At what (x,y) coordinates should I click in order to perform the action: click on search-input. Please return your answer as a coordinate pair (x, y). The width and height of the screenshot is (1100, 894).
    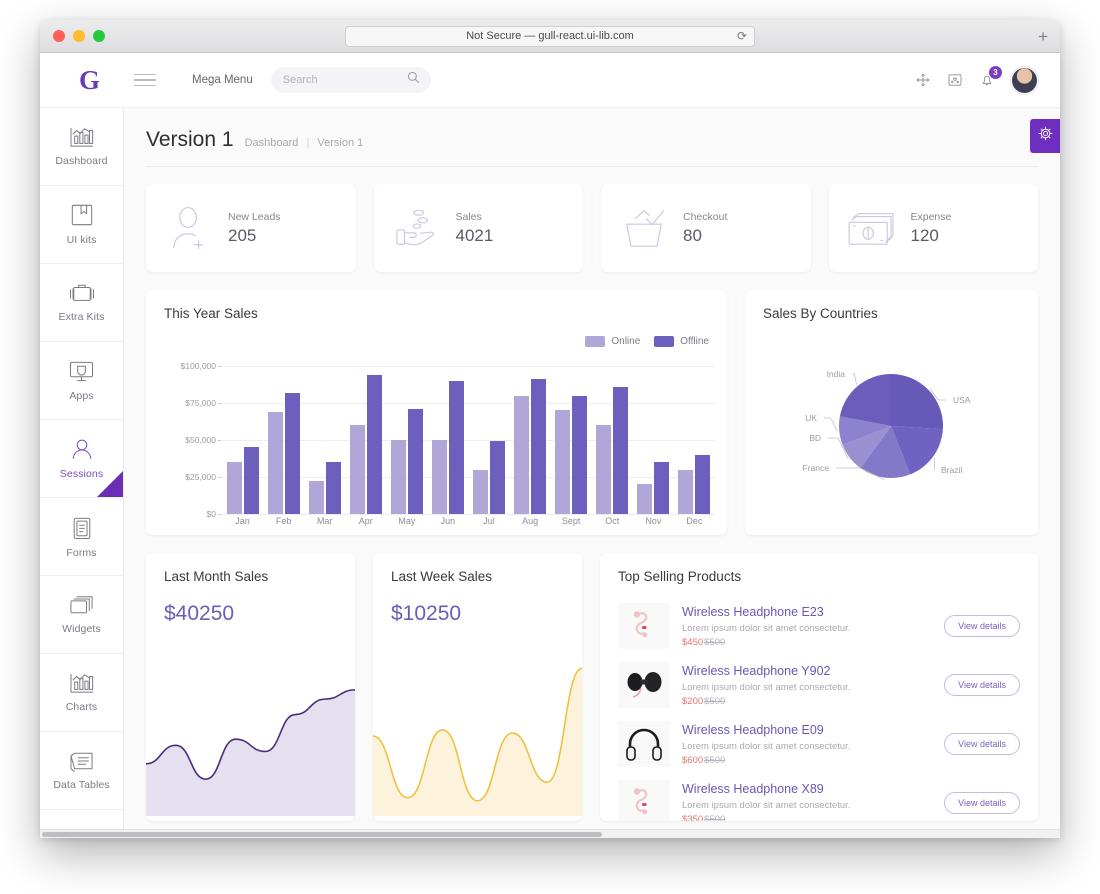
    Looking at the image, I should click on (350, 80).